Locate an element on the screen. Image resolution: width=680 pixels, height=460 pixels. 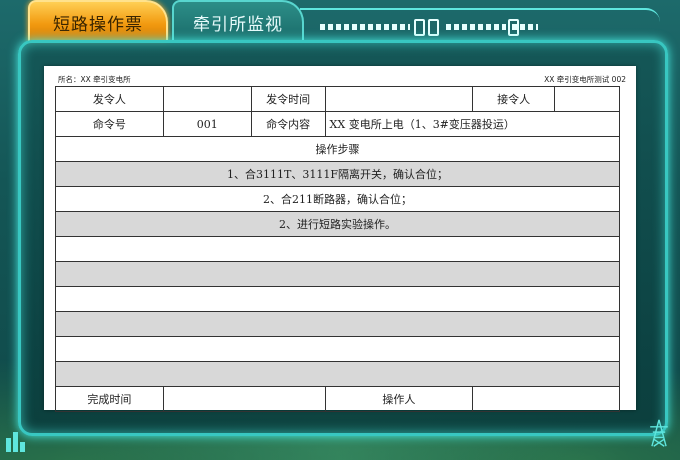
step-row: 2、进行短路实验操作。 is located at coordinates (337, 224).